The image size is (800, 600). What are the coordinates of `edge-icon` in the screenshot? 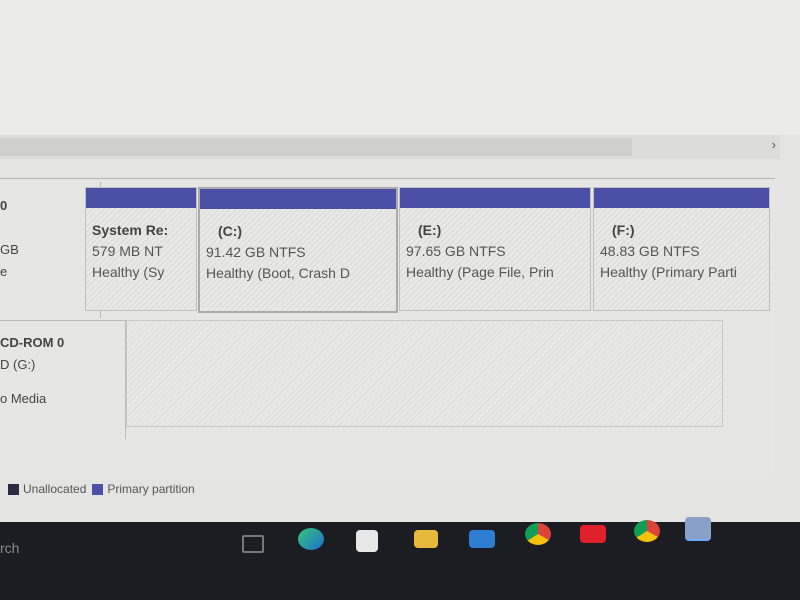 It's located at (311, 539).